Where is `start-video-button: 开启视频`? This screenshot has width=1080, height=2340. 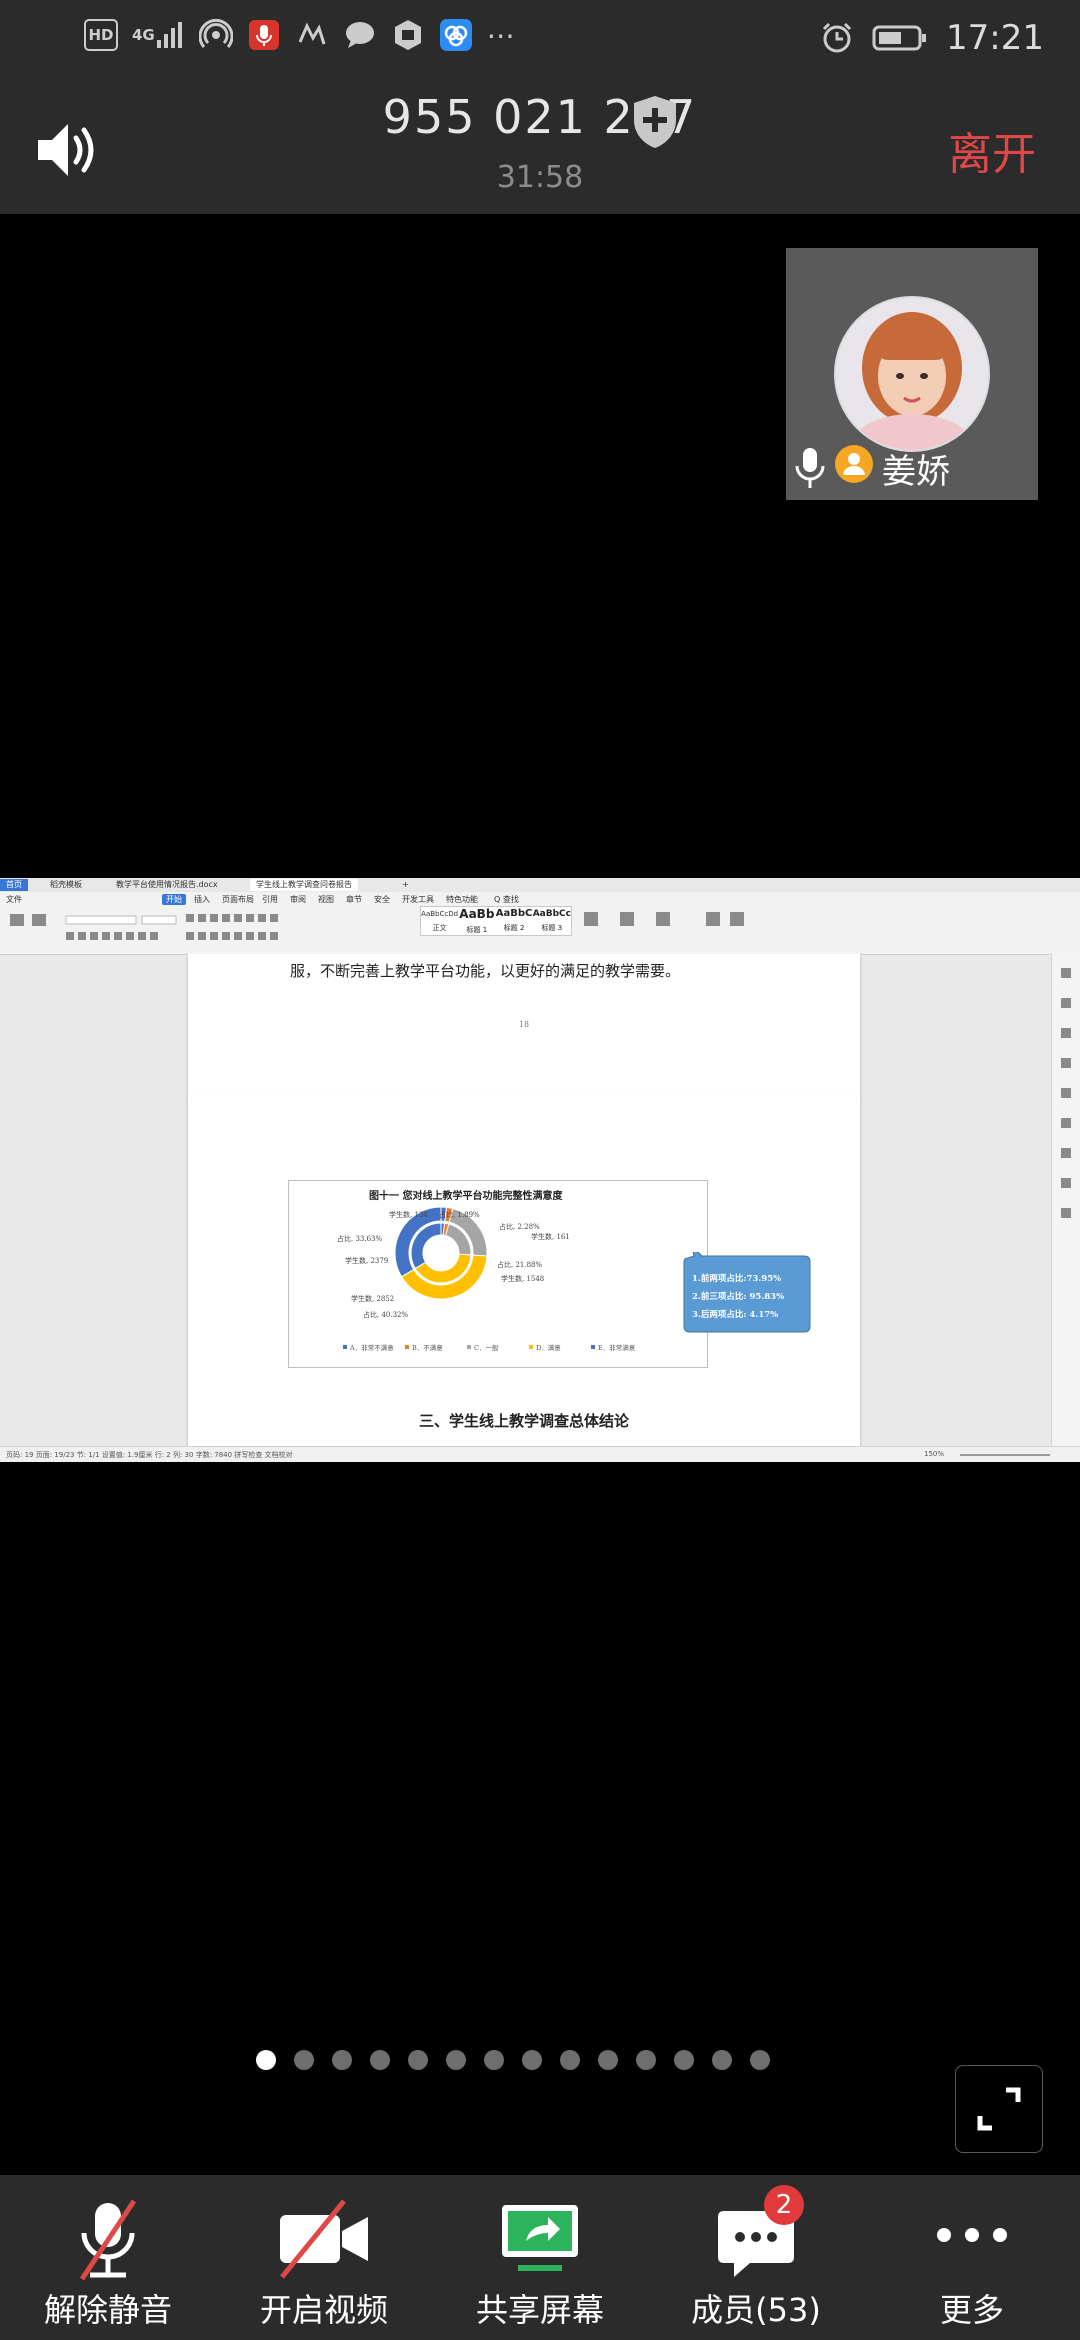 start-video-button: 开启视频 is located at coordinates (324, 2257).